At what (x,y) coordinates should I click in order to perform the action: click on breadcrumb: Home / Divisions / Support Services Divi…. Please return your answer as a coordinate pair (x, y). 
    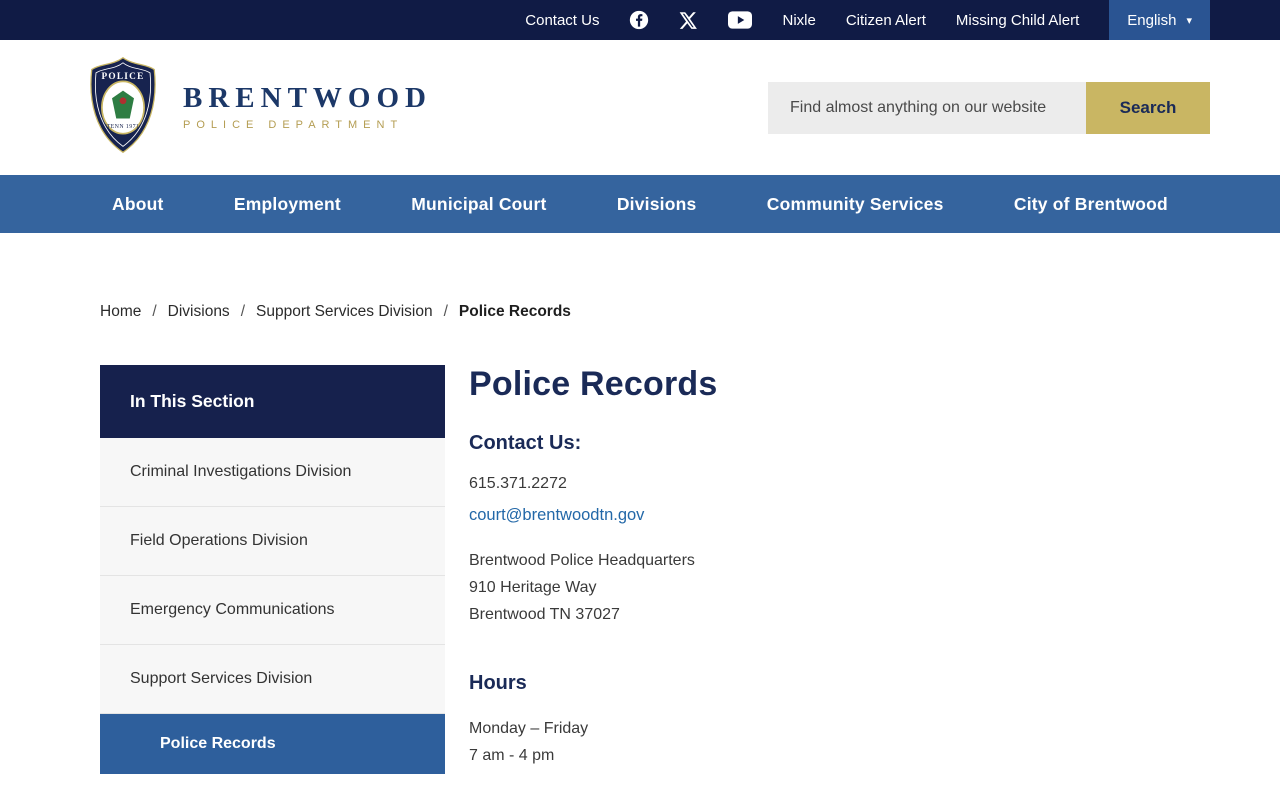
    Looking at the image, I should click on (655, 312).